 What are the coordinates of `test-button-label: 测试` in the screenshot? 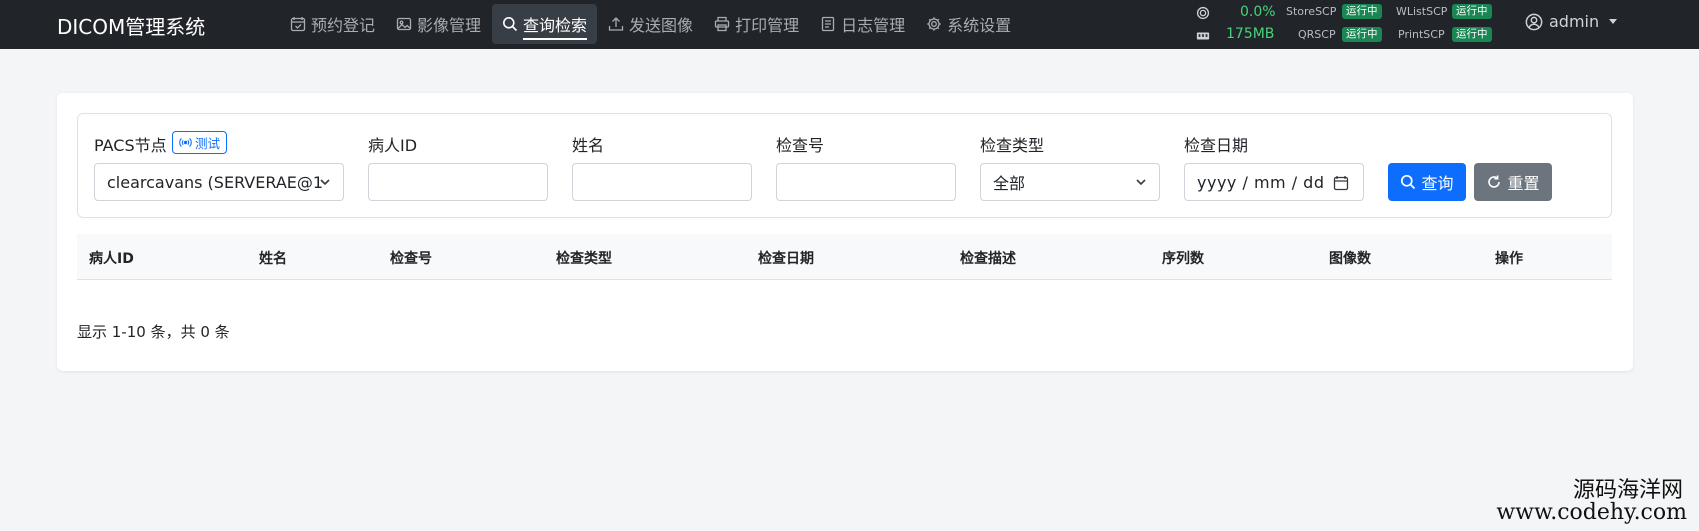 It's located at (208, 143).